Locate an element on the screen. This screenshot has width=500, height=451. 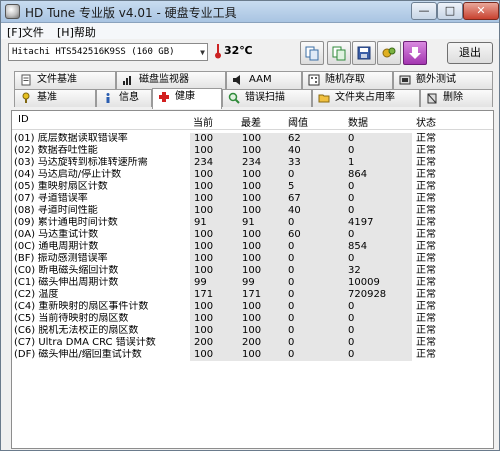
header-id: ID is located at coordinates (23, 119).